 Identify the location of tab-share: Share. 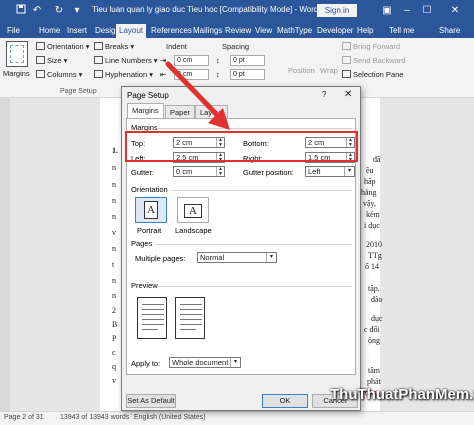
(449, 31).